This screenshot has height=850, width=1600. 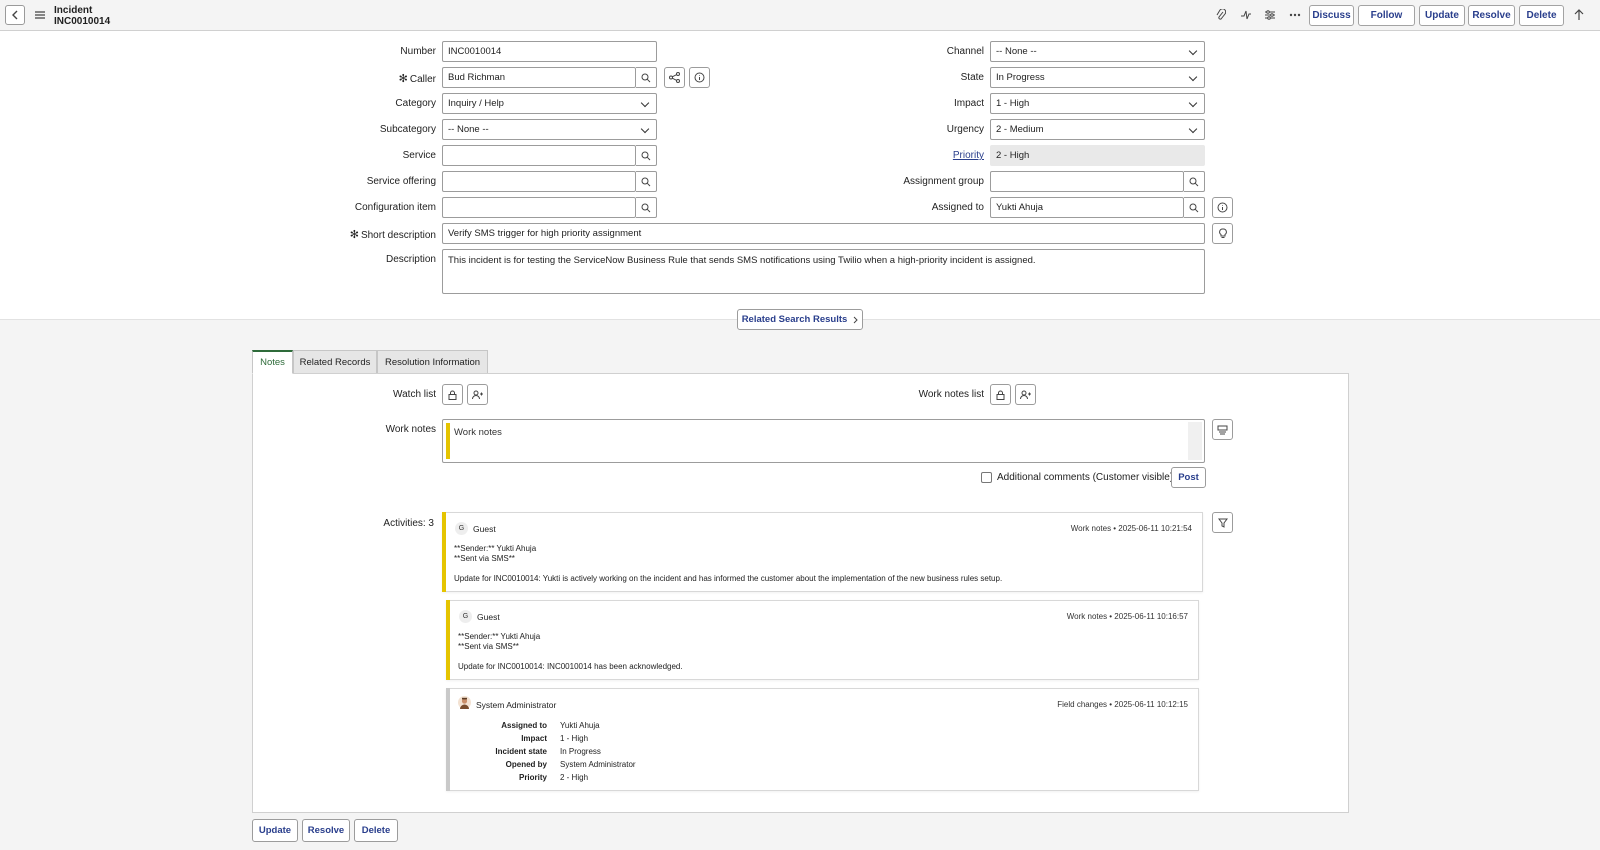 What do you see at coordinates (646, 155) in the screenshot?
I see `service-lookup-button` at bounding box center [646, 155].